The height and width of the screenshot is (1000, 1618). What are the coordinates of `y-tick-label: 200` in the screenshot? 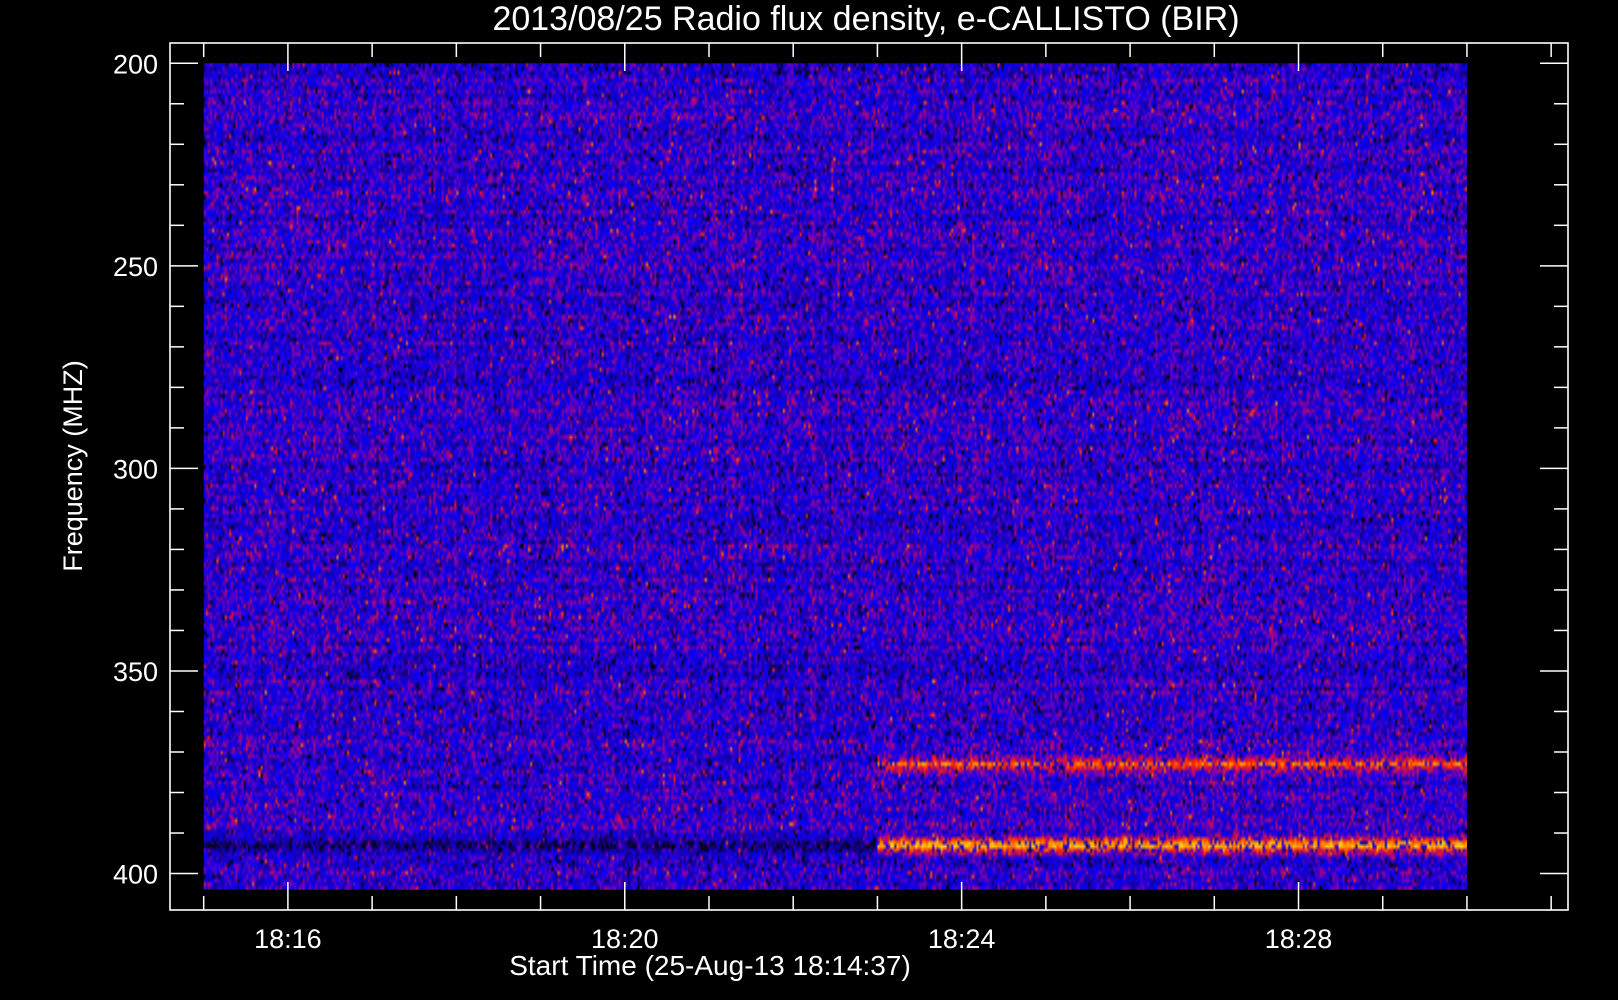 It's located at (135, 64).